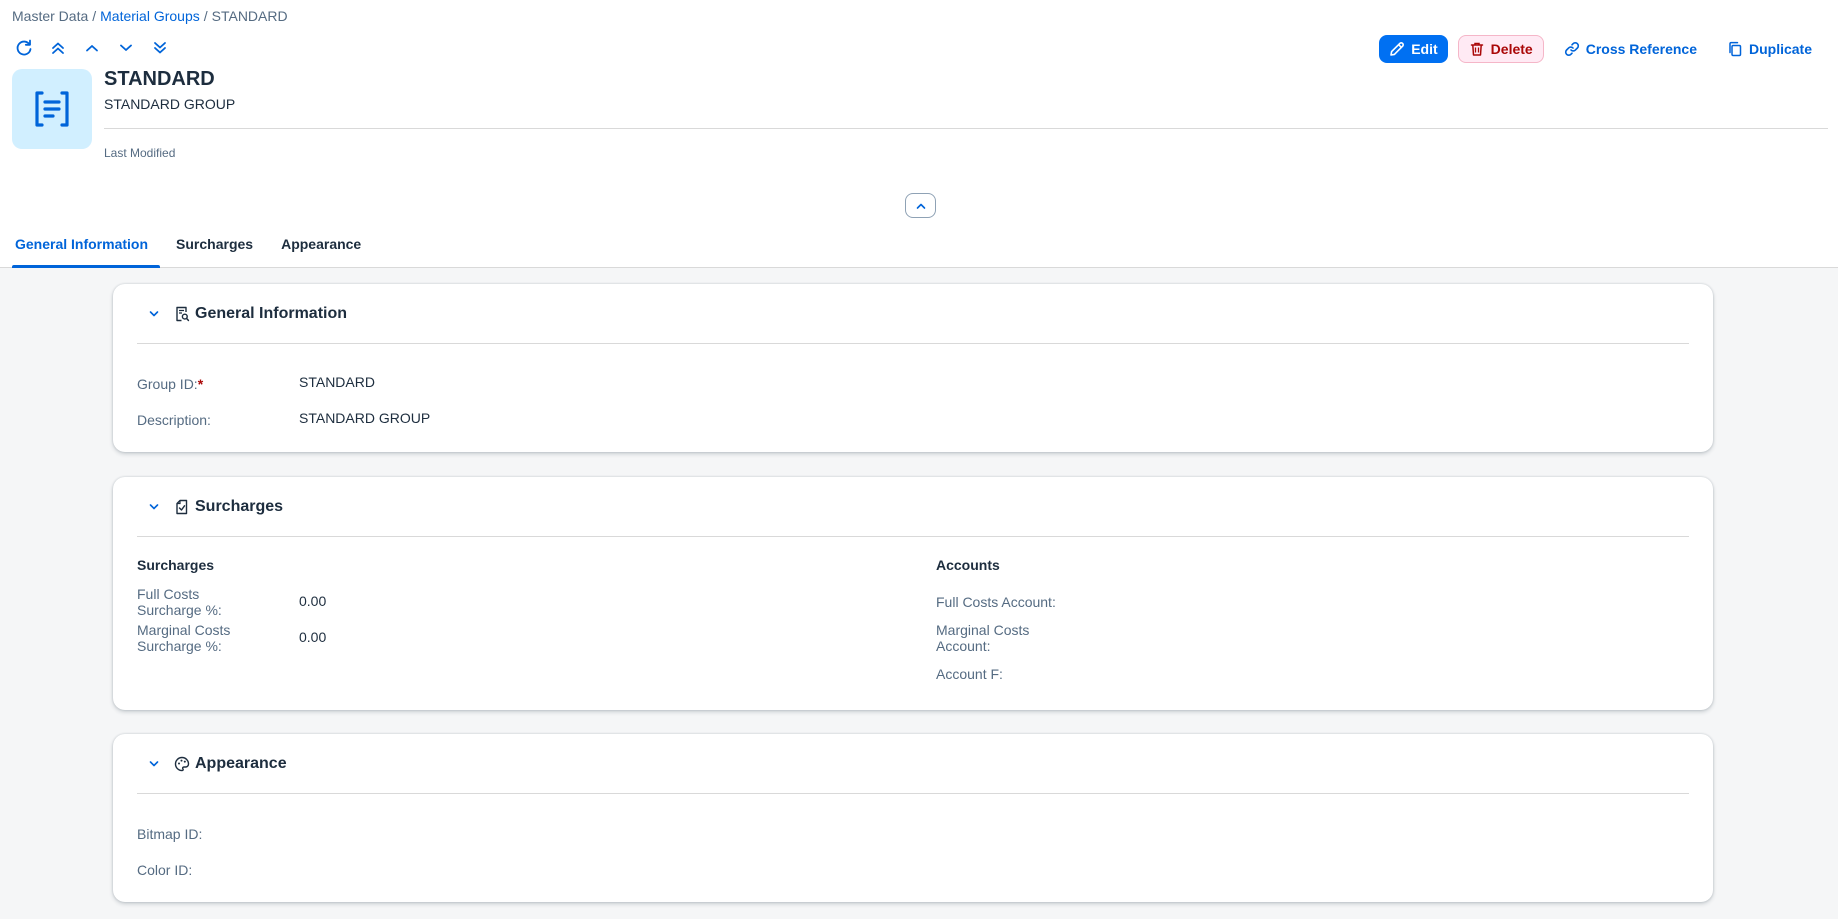 This screenshot has height=919, width=1838. Describe the element at coordinates (1780, 49) in the screenshot. I see `duplicate-button-label: Duplicate` at that location.